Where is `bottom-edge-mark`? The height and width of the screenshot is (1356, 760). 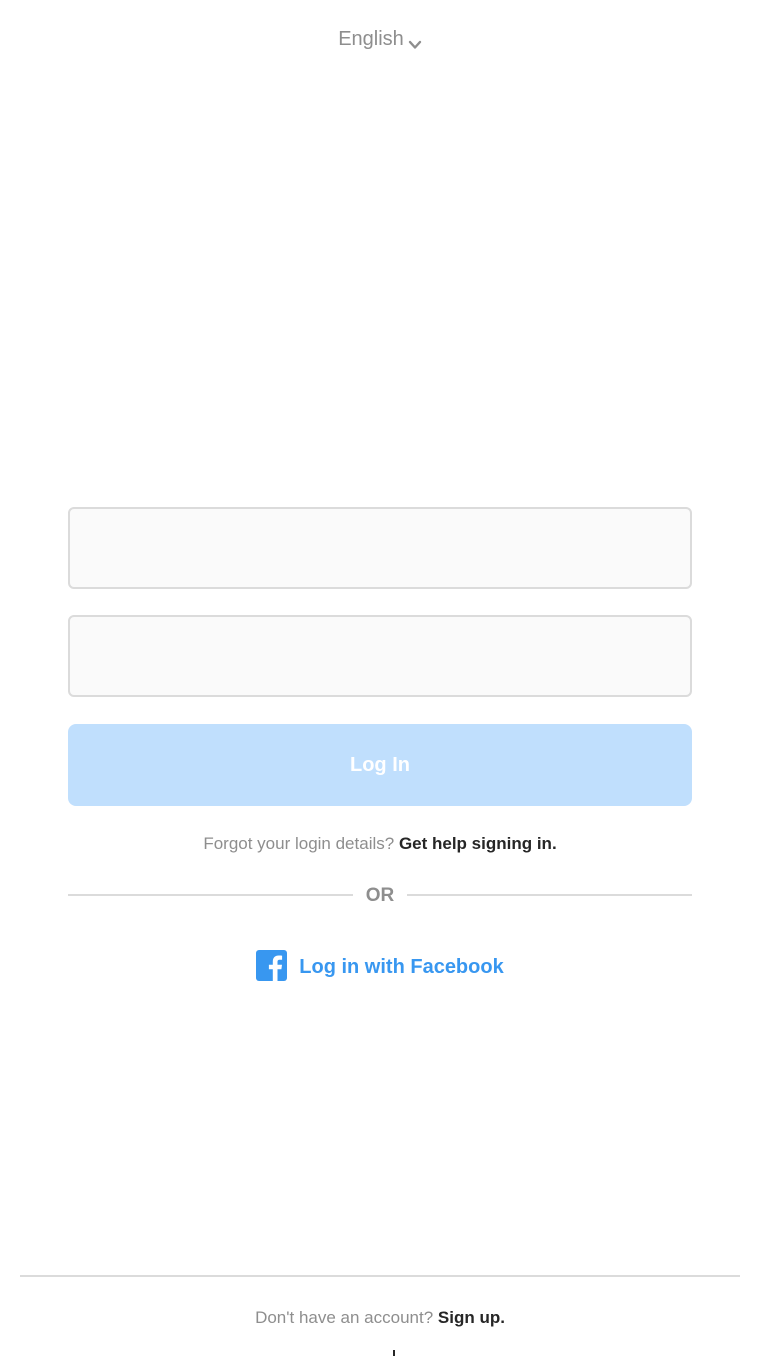
bottom-edge-mark is located at coordinates (394, 1353).